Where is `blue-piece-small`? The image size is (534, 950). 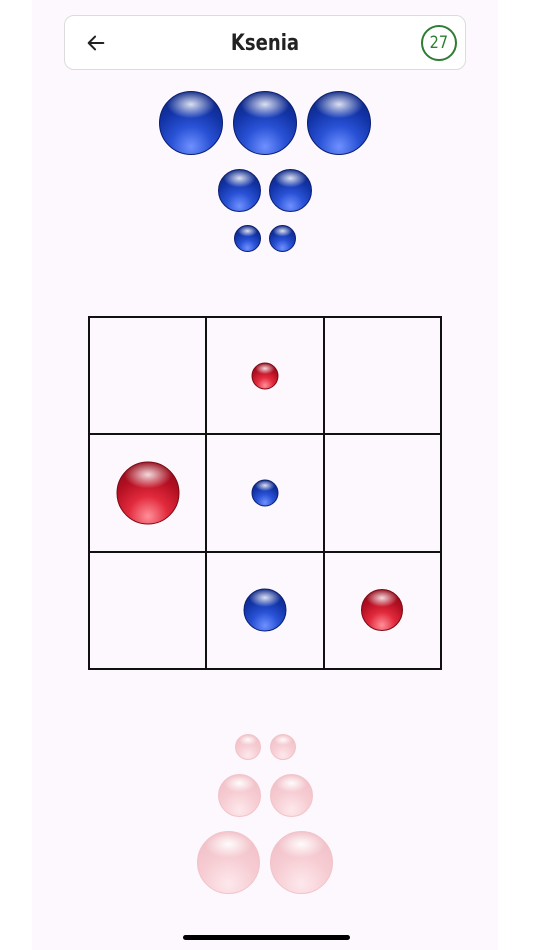
blue-piece-small is located at coordinates (265, 493).